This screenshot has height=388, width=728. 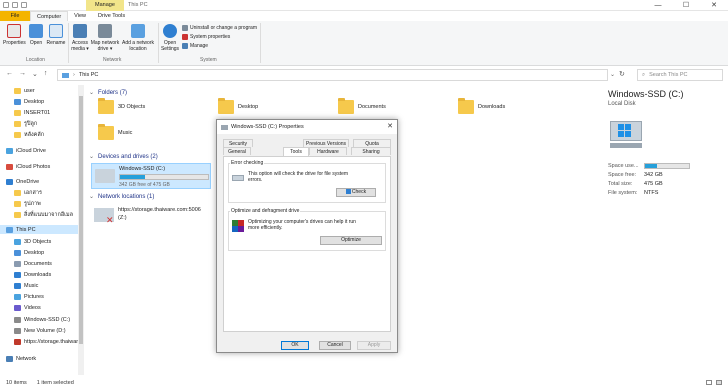 What do you see at coordinates (28, 166) in the screenshot?
I see `sidebar-item: iCloud Photos` at bounding box center [28, 166].